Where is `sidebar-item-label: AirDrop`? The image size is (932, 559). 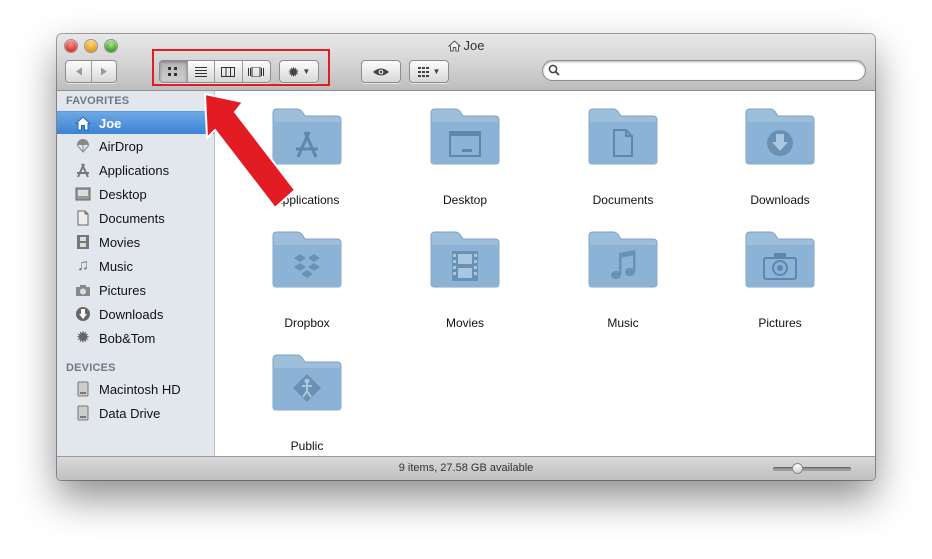
sidebar-item-label: AirDrop is located at coordinates (121, 146).